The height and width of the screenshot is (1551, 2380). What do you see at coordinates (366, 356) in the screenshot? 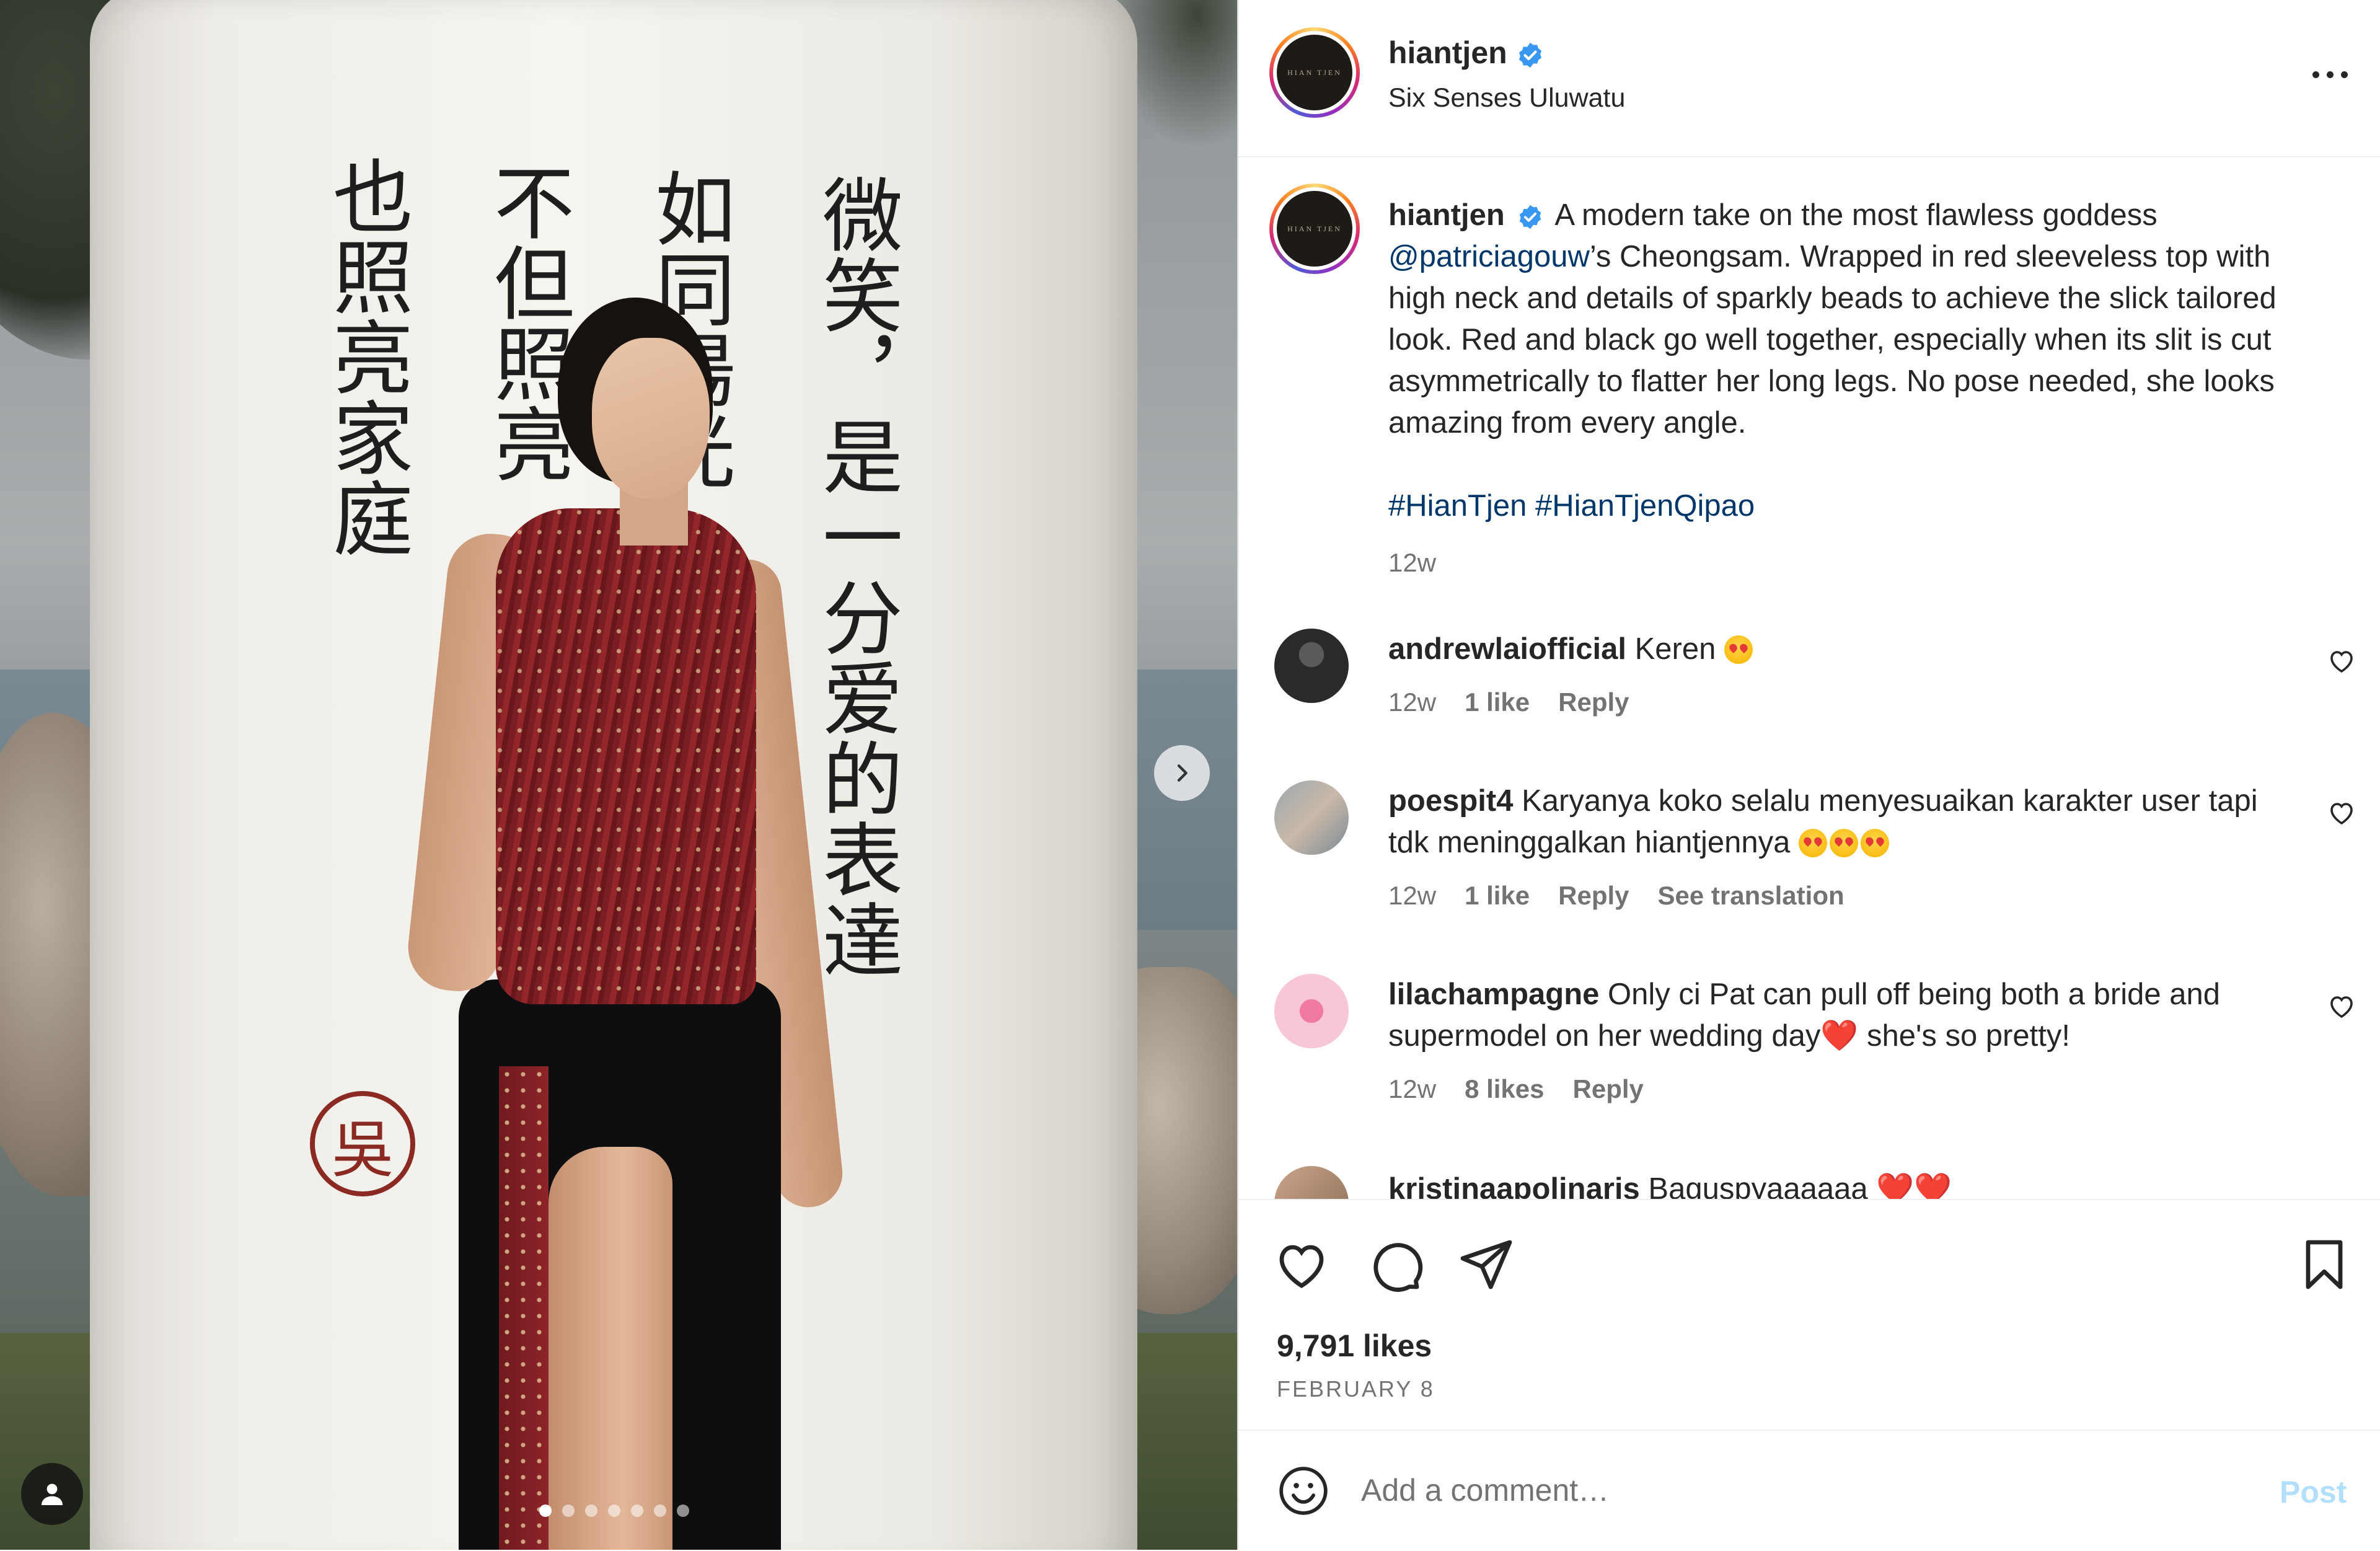
I see `calligraphy-column-4: 也照亮家庭` at bounding box center [366, 356].